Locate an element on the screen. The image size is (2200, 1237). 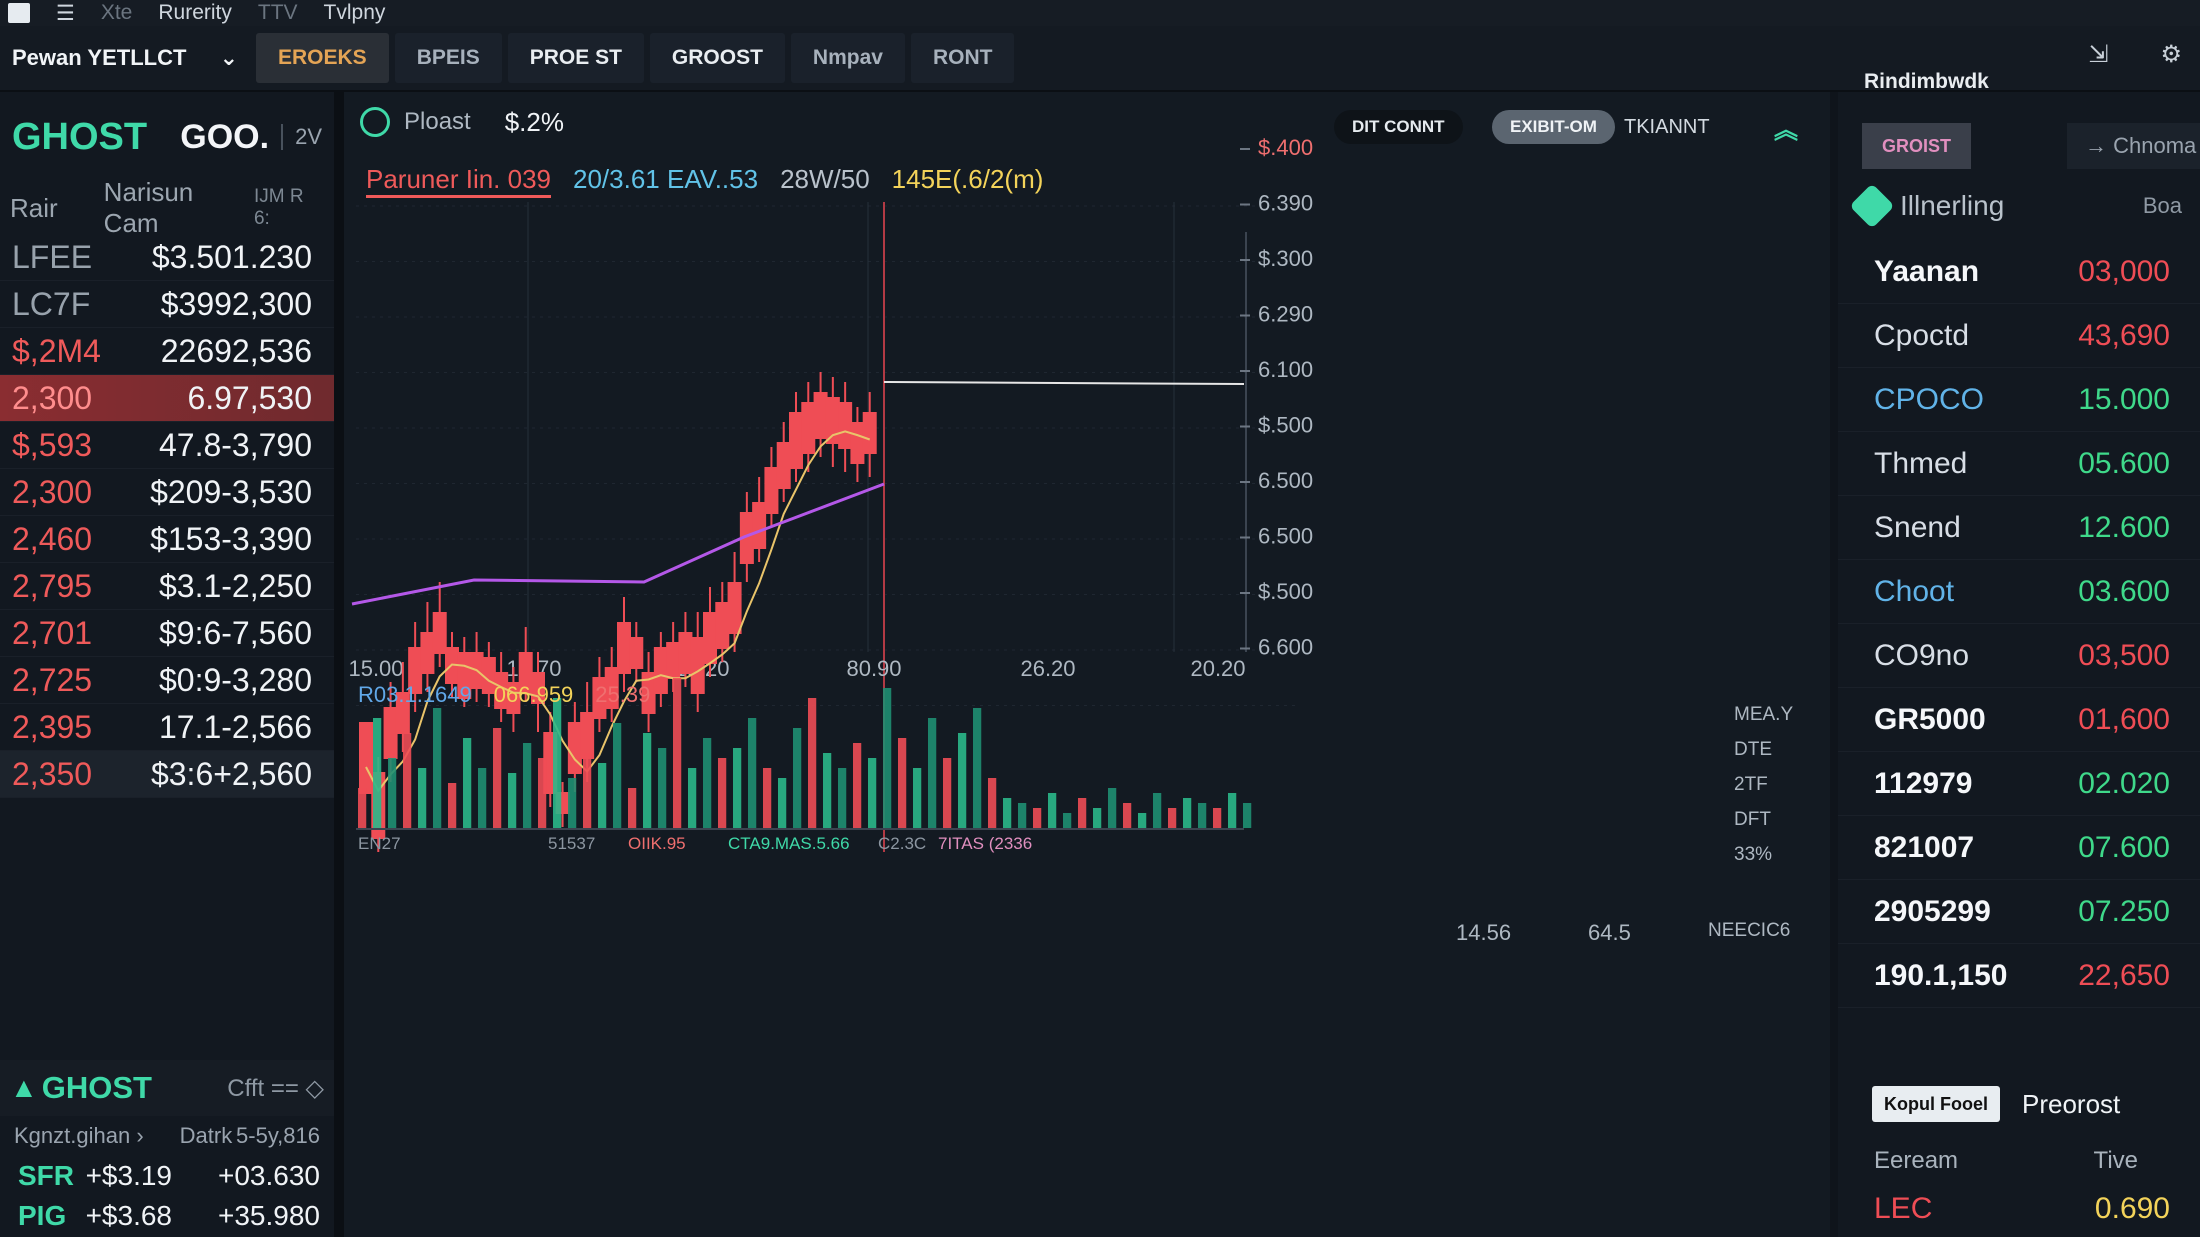
market-row: Choot 03.600 is located at coordinates (2019, 592).